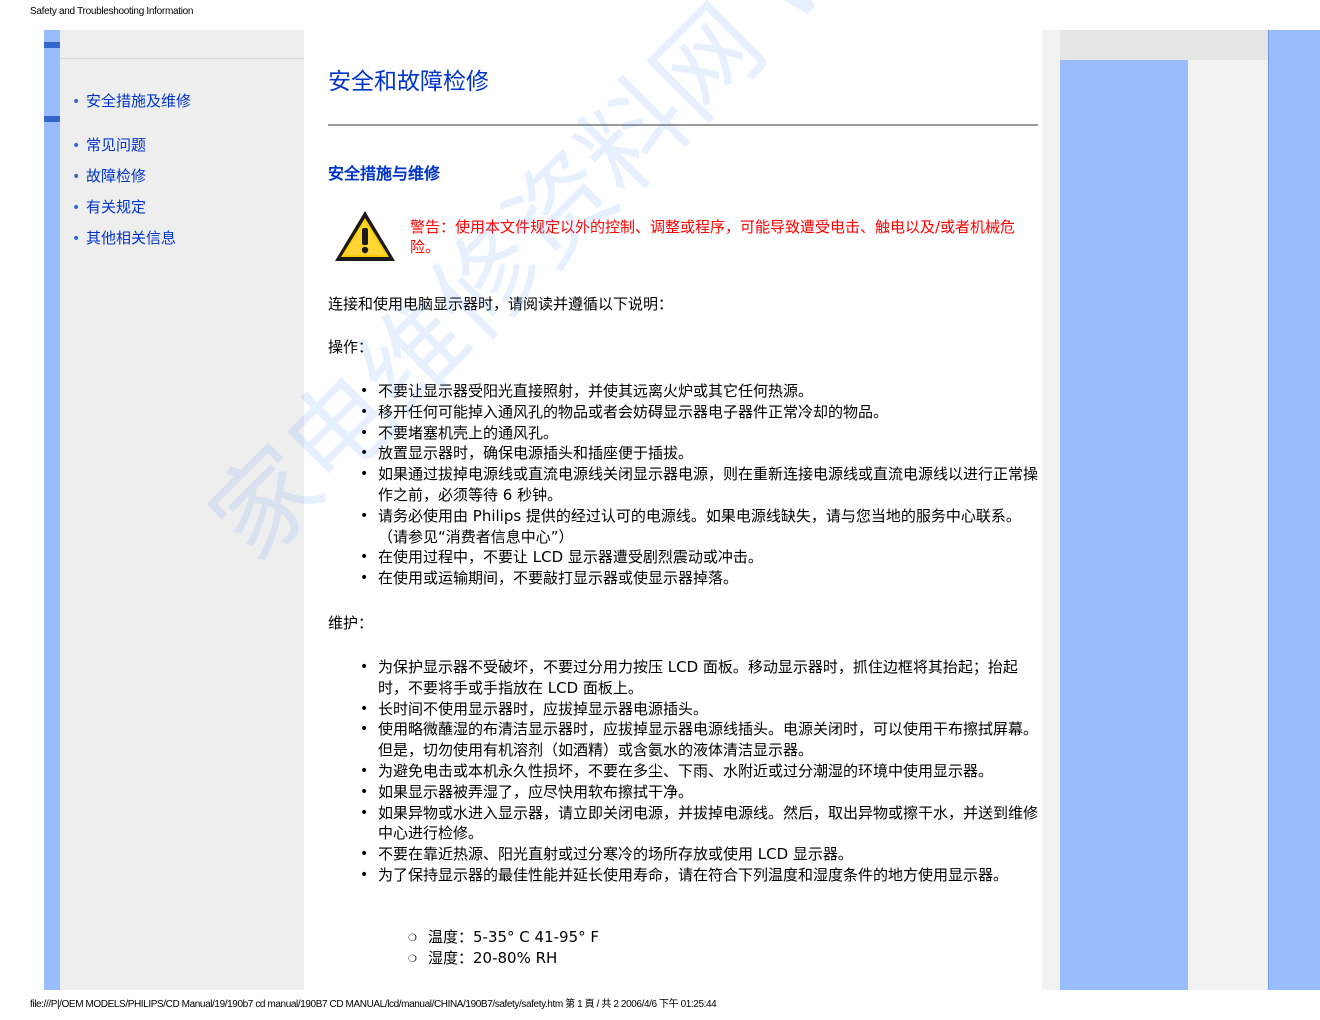  What do you see at coordinates (408, 82) in the screenshot?
I see `page-title: 安全和故障检修` at bounding box center [408, 82].